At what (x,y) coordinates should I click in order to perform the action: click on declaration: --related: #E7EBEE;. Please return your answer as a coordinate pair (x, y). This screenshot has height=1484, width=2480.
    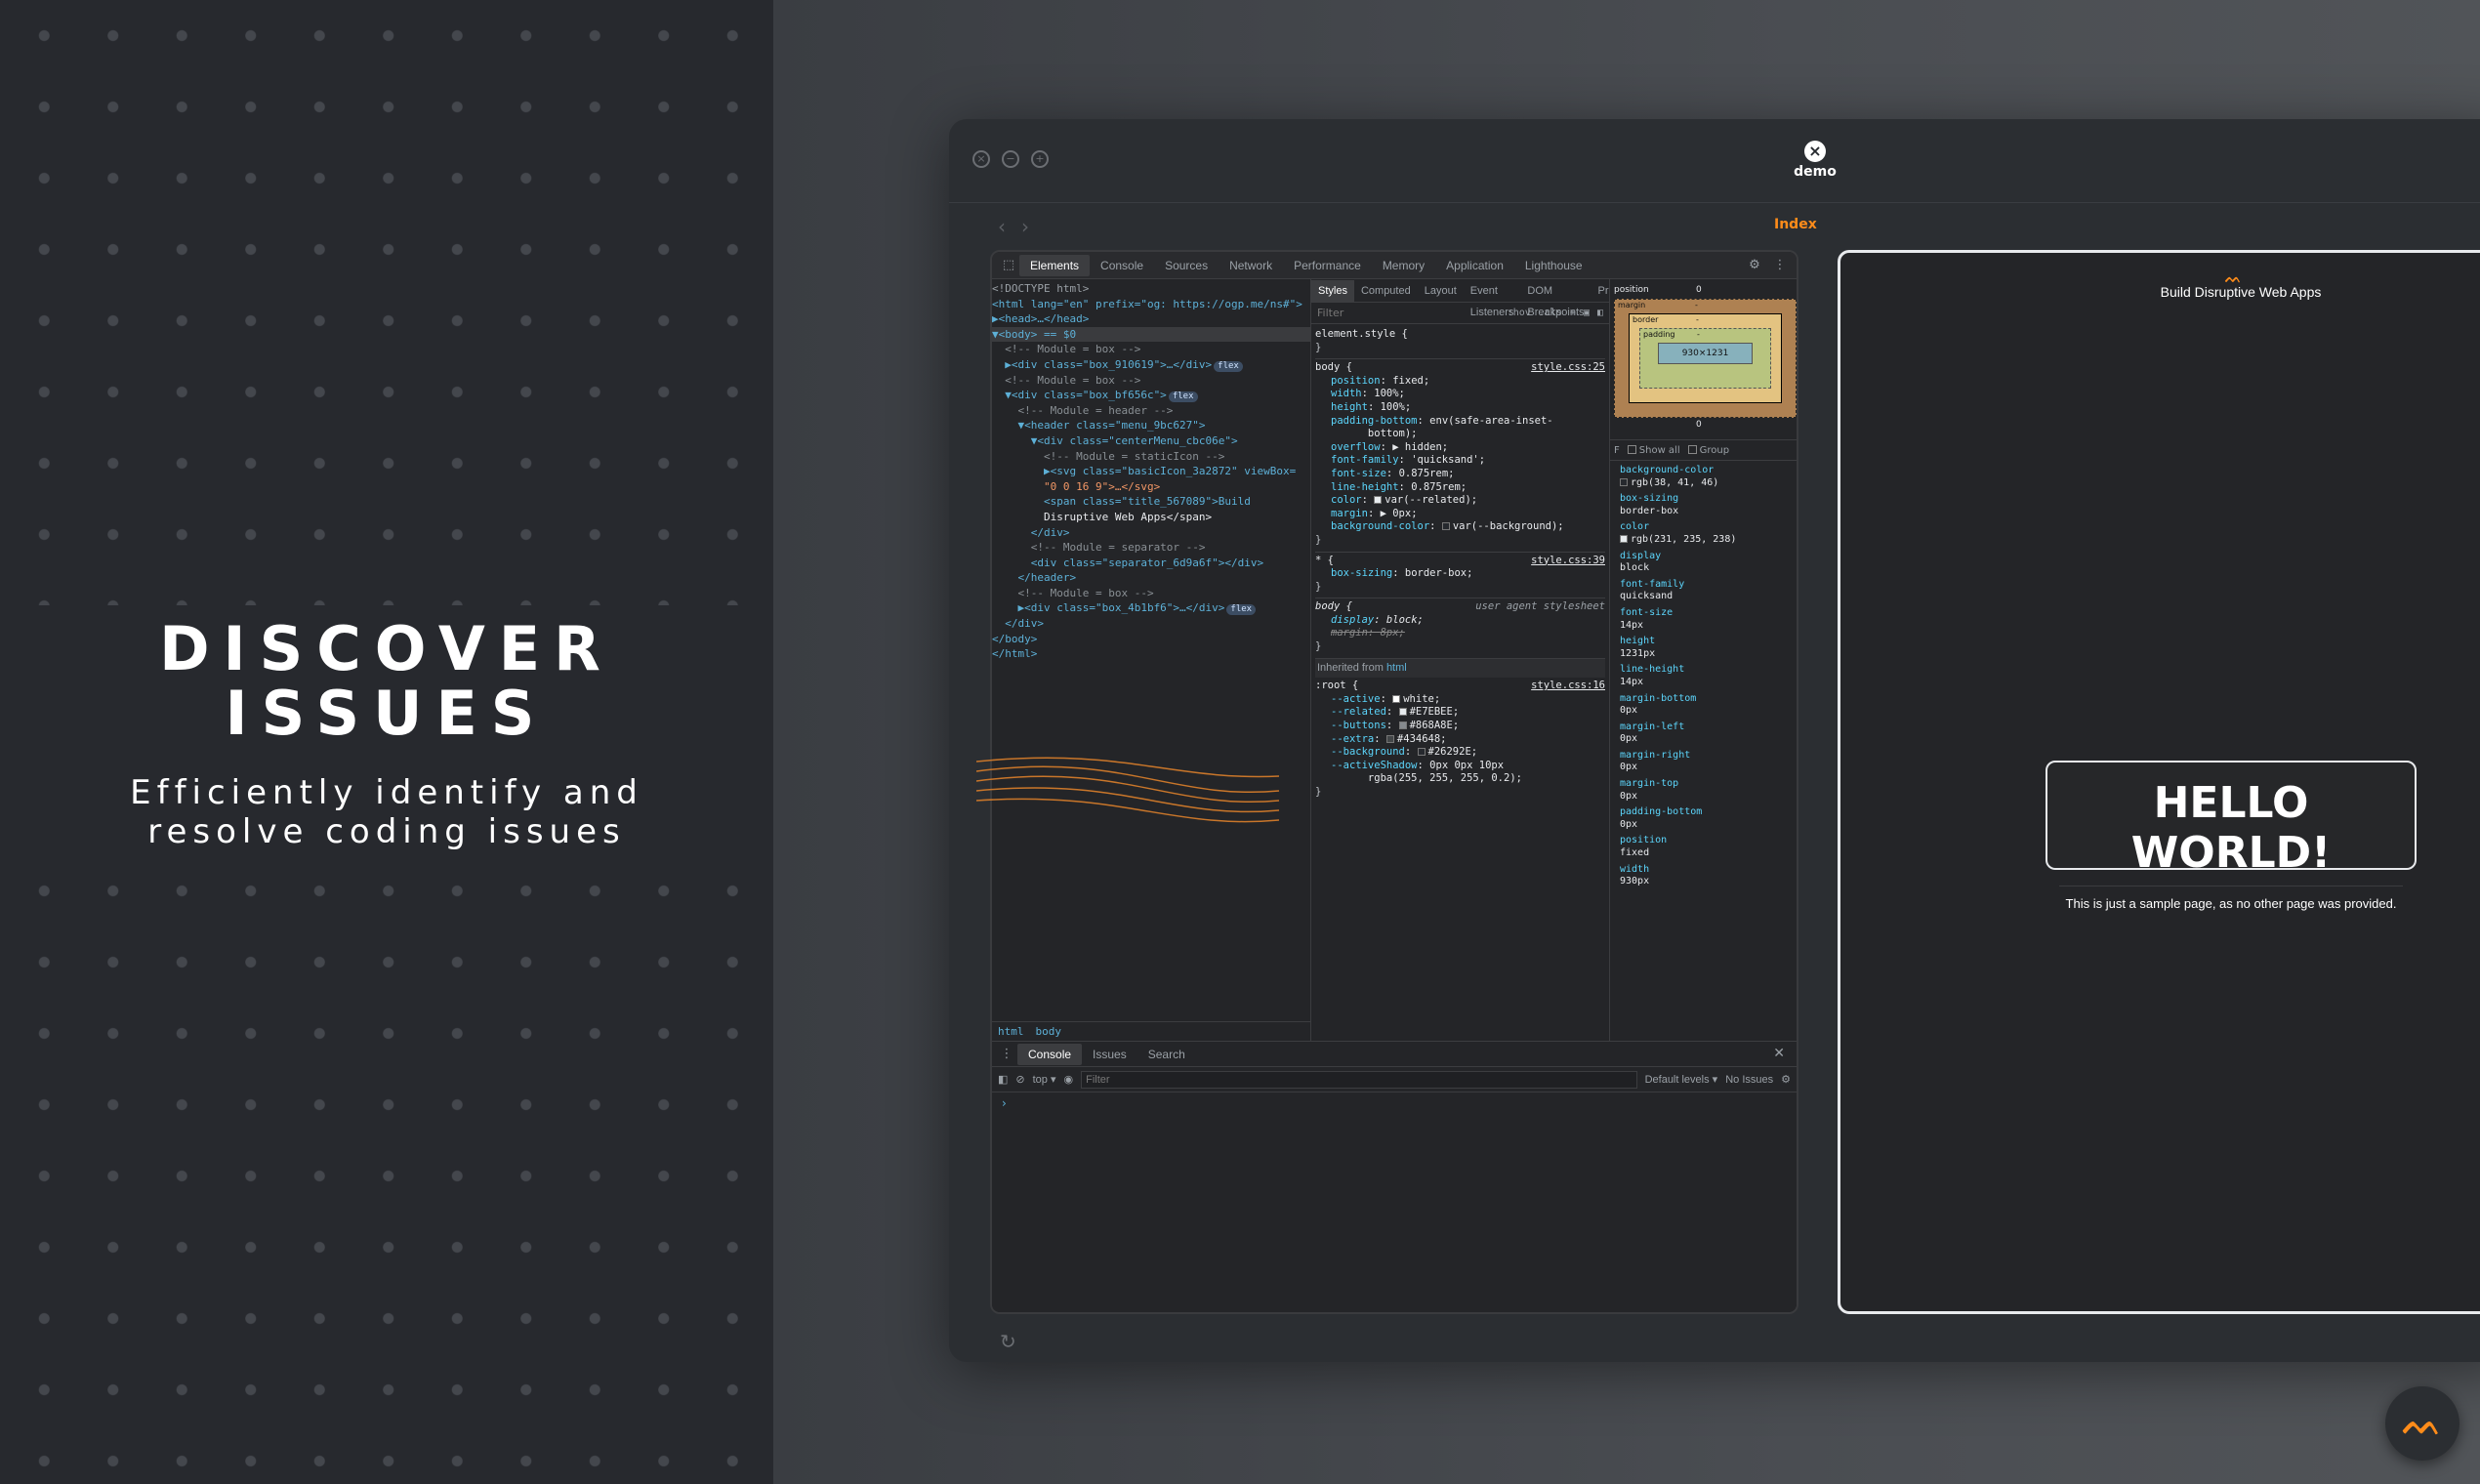
    Looking at the image, I should click on (1460, 713).